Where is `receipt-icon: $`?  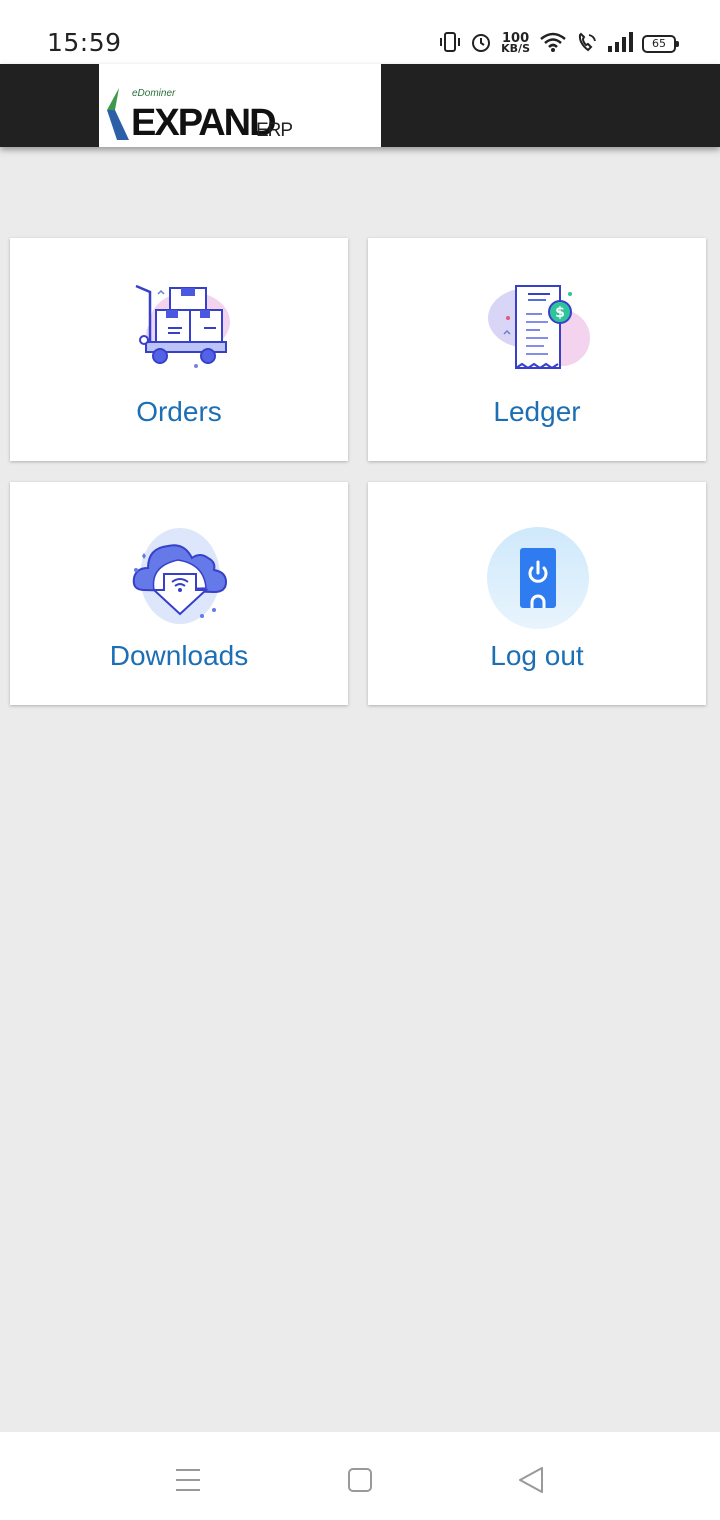
receipt-icon: $ is located at coordinates (539, 327).